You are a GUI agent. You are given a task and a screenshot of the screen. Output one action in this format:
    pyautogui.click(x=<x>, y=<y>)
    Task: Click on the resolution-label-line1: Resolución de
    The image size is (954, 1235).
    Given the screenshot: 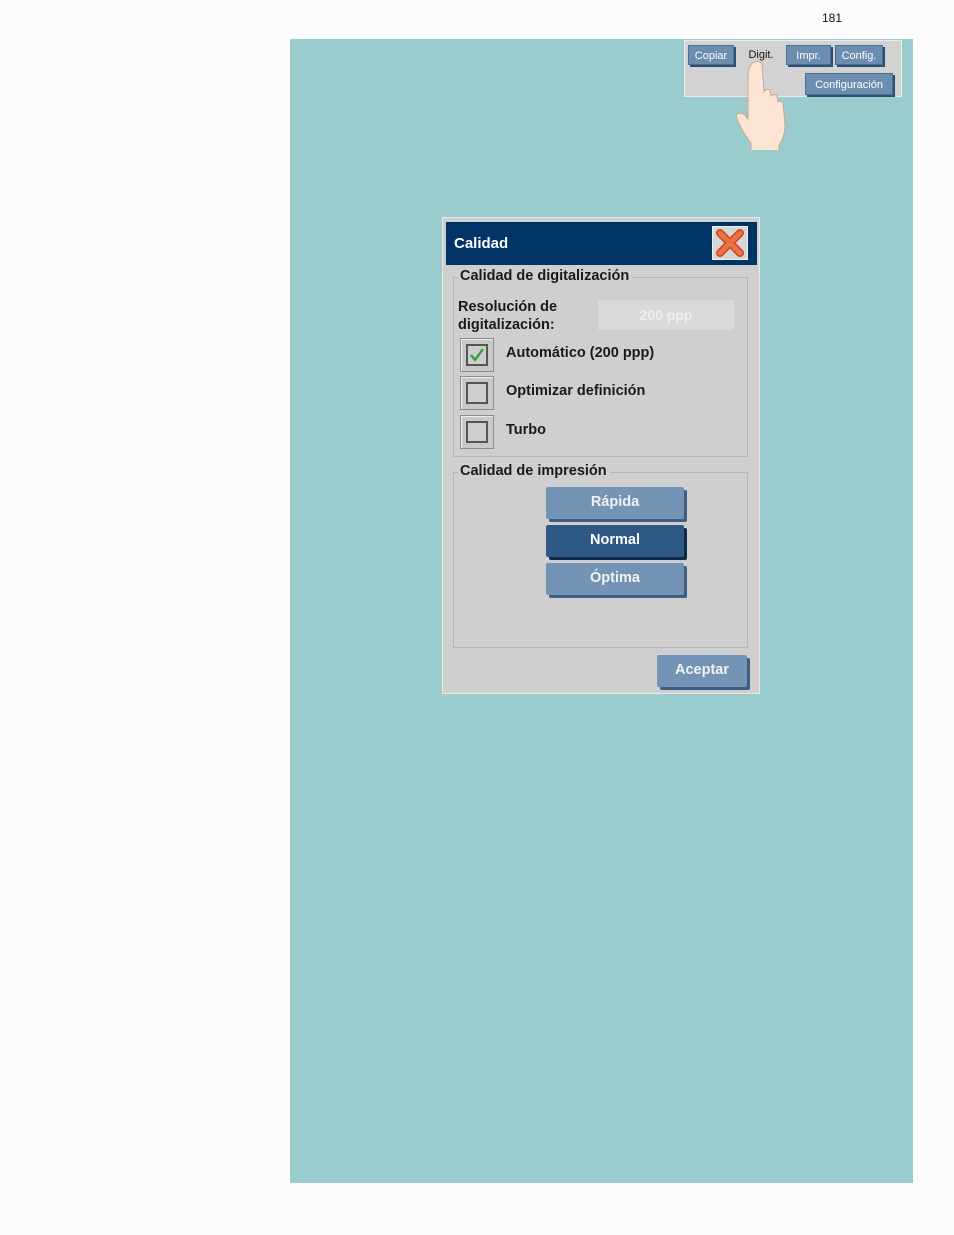 What is the action you would take?
    pyautogui.click(x=508, y=307)
    